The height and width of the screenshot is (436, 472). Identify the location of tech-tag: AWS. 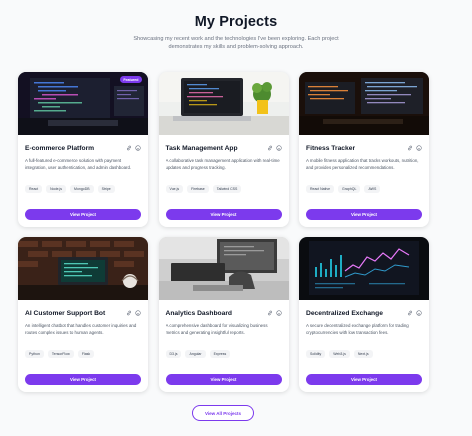
(372, 189).